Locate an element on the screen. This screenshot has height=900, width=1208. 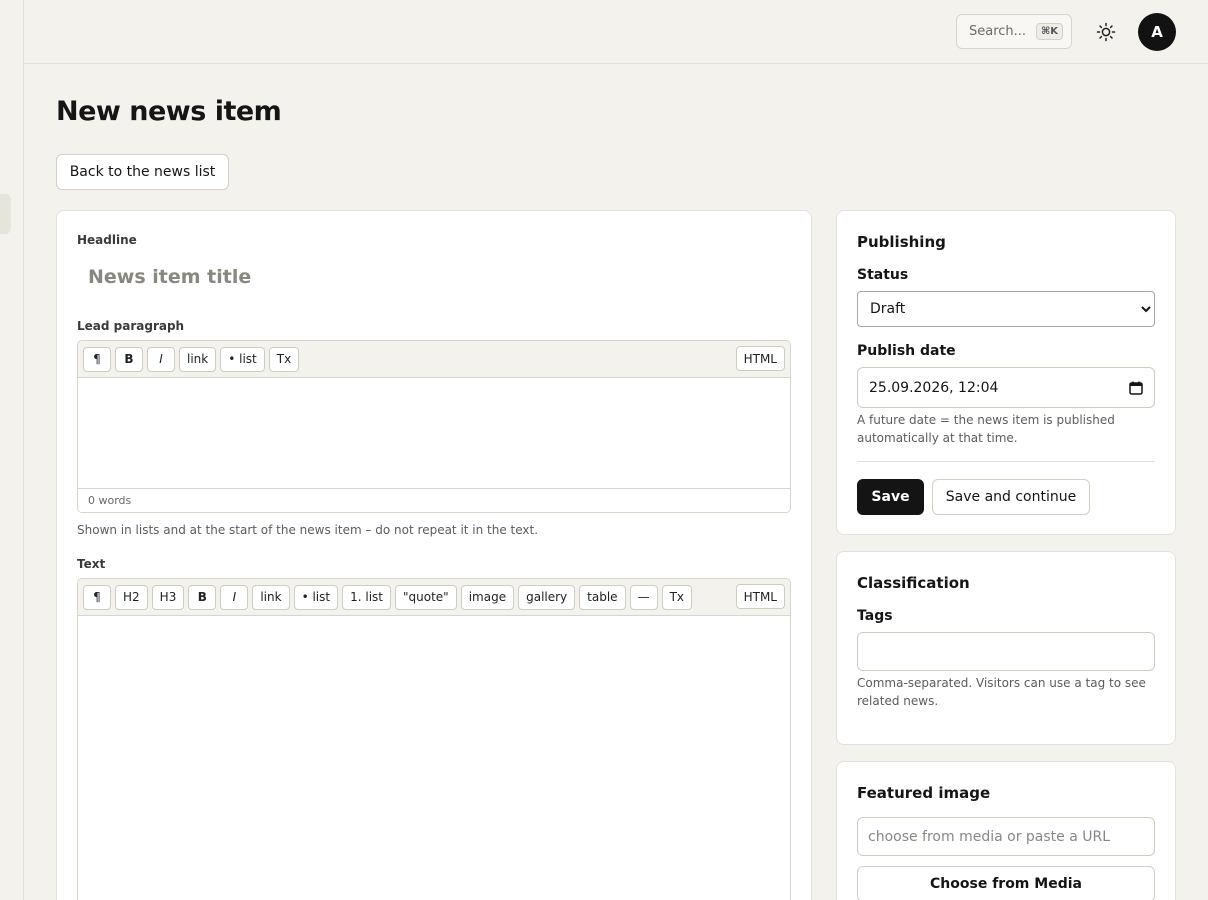
sun-icon is located at coordinates (1106, 32).